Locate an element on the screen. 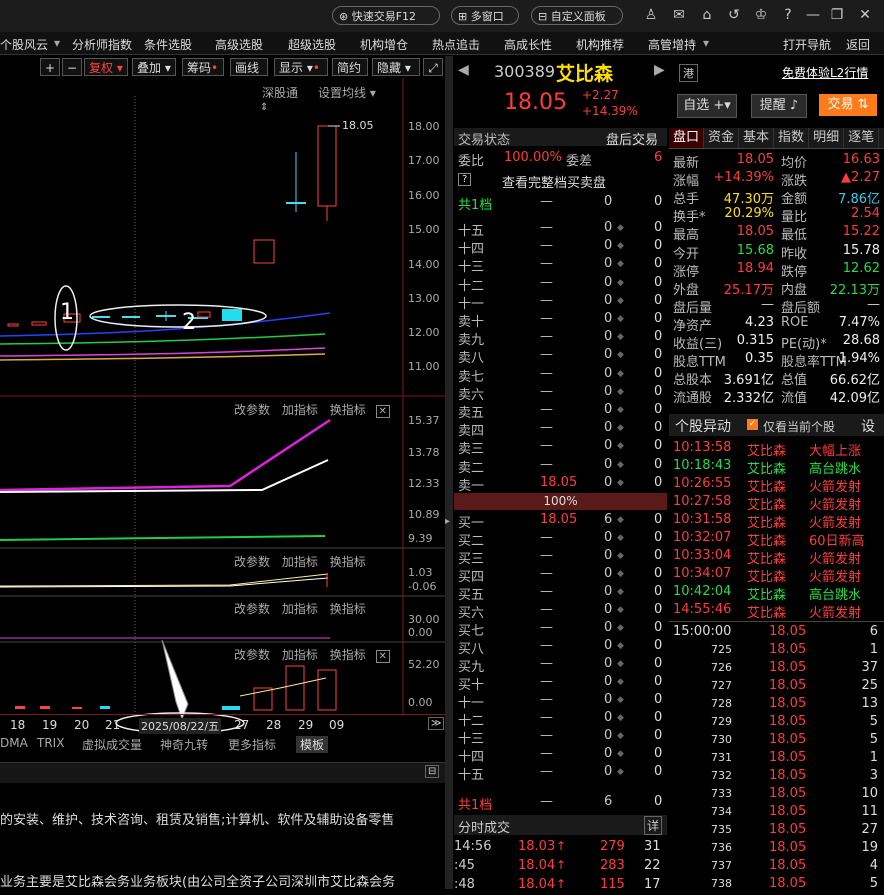  only-current-label: 仅看当前个股 is located at coordinates (799, 426).